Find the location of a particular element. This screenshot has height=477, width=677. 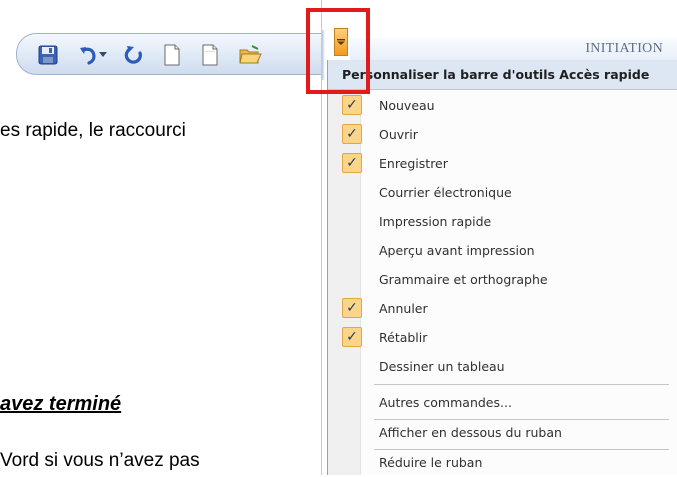

blank-page-button is located at coordinates (210, 55).